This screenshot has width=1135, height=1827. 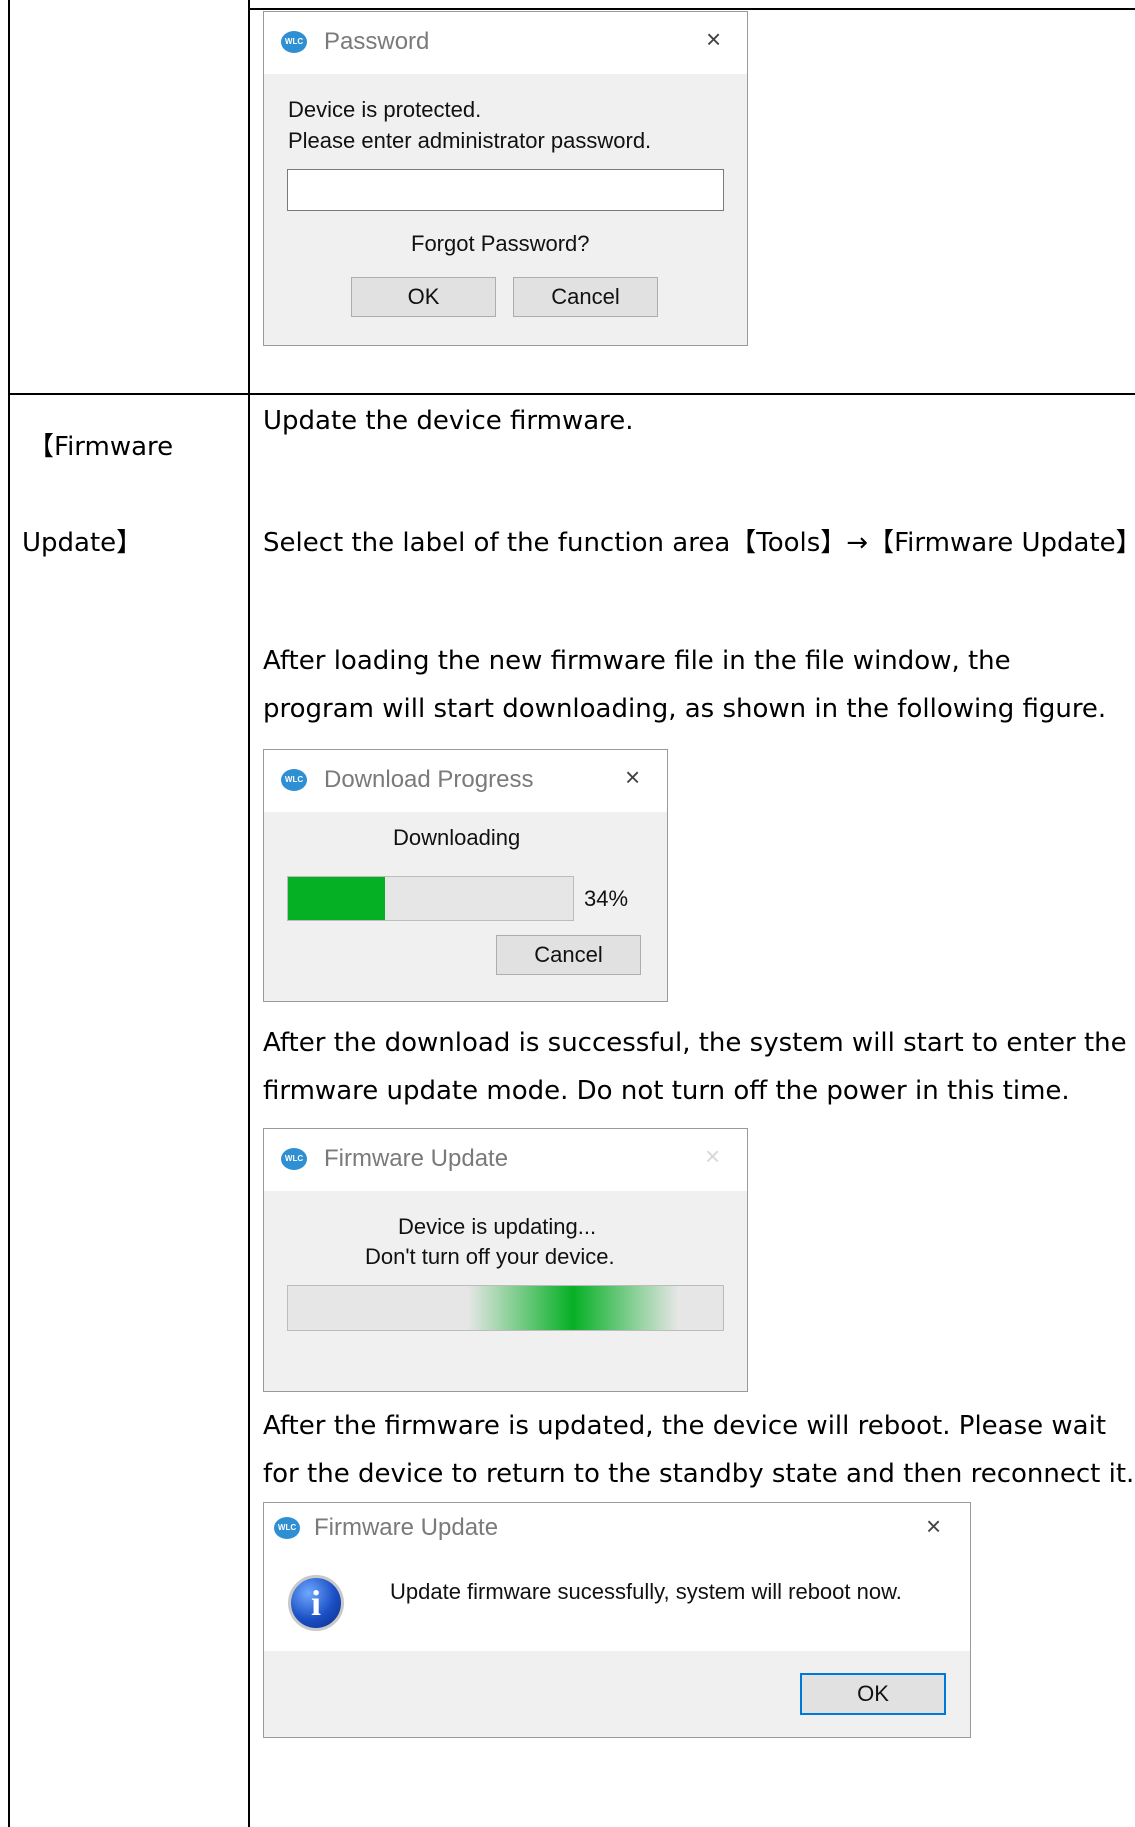 I want to click on info-icon: i, so click(x=316, y=1603).